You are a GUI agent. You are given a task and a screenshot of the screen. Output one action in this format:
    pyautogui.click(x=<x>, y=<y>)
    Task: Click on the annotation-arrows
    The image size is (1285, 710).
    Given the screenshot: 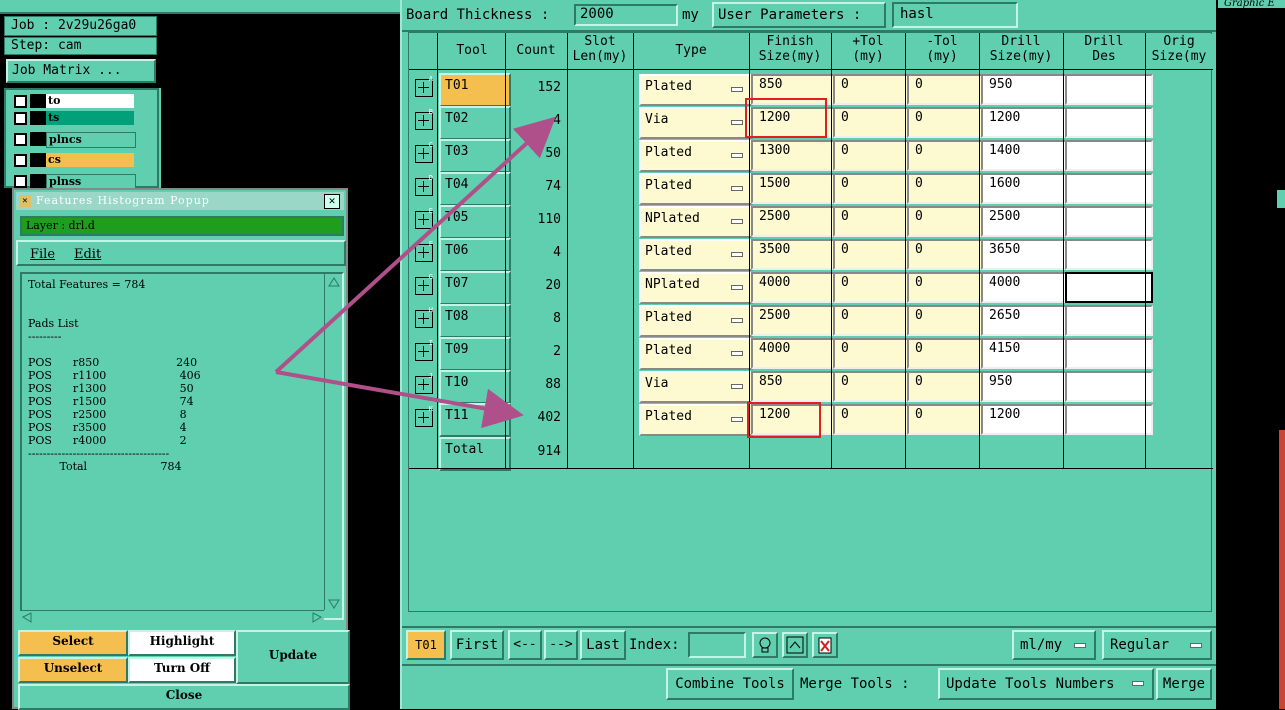 What is the action you would take?
    pyautogui.click(x=415, y=272)
    